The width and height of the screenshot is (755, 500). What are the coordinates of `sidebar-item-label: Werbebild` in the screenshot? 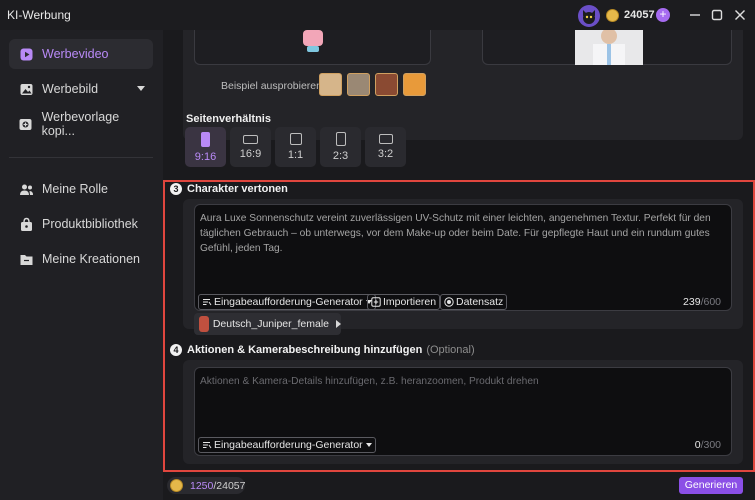 It's located at (70, 89).